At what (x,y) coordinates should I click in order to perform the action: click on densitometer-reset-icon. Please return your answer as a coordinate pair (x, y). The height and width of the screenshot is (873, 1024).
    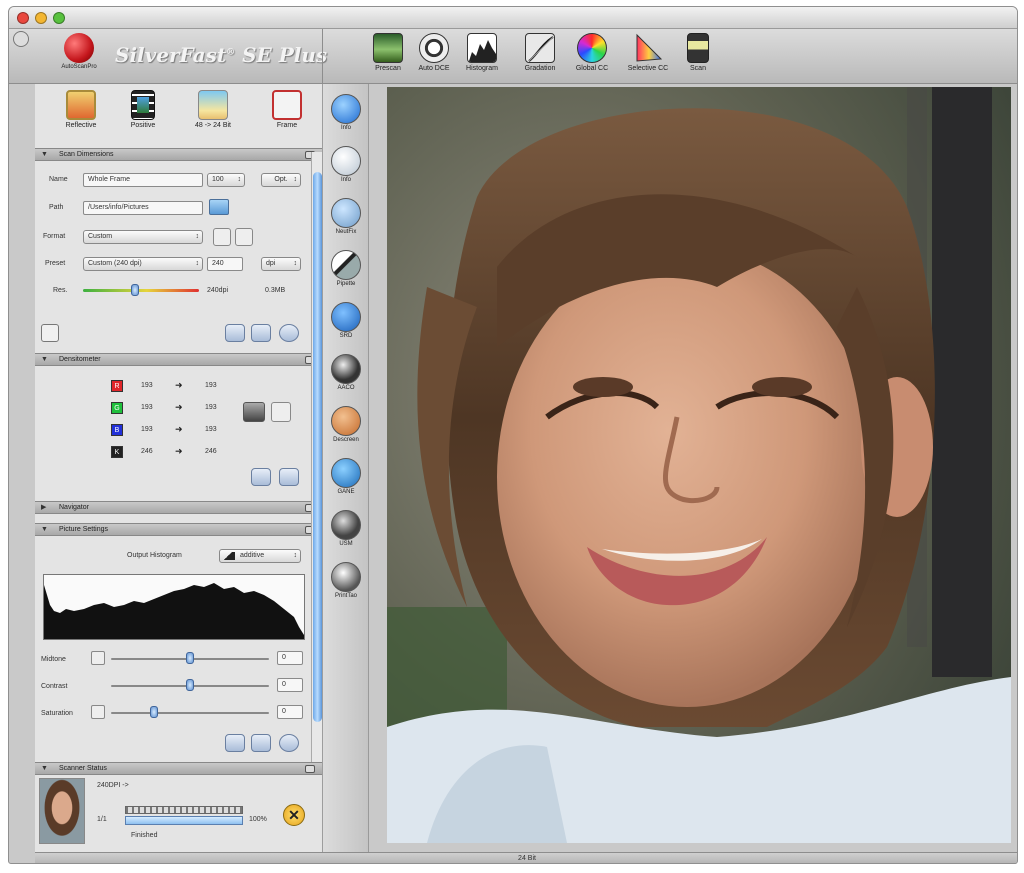
    Looking at the image, I should click on (281, 412).